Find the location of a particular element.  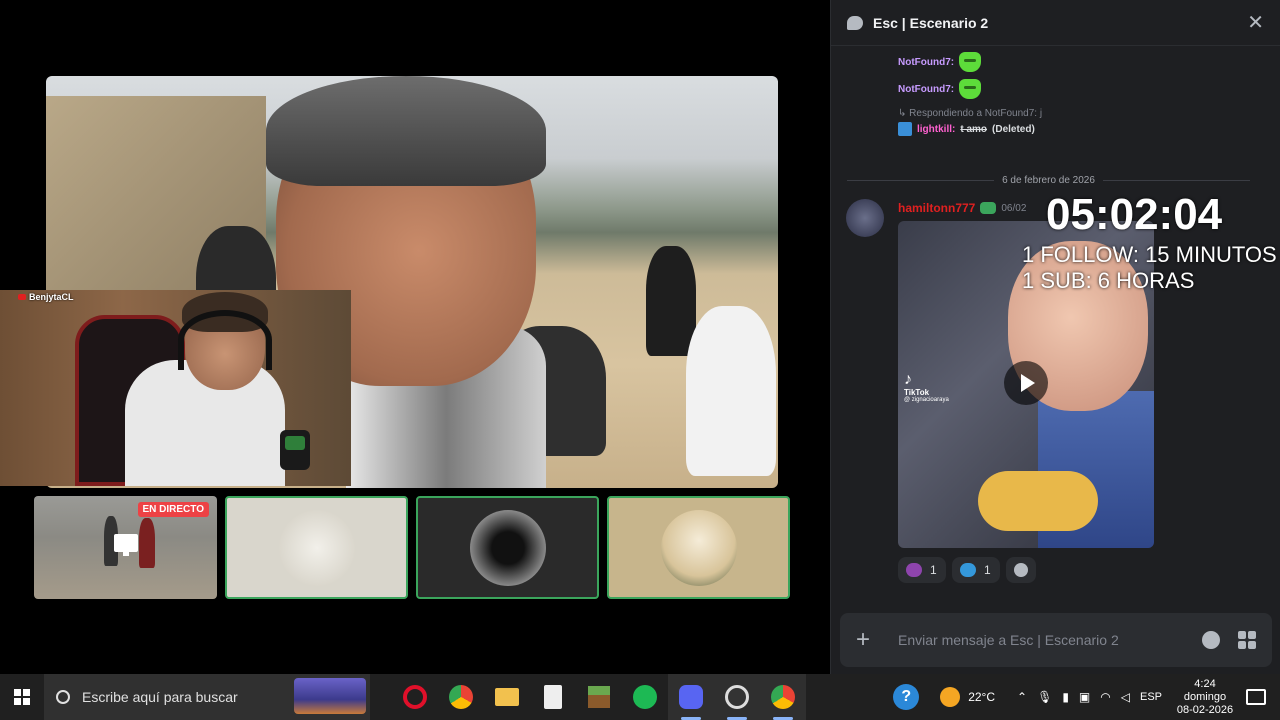

weather-widget: 22°C is located at coordinates (967, 697).